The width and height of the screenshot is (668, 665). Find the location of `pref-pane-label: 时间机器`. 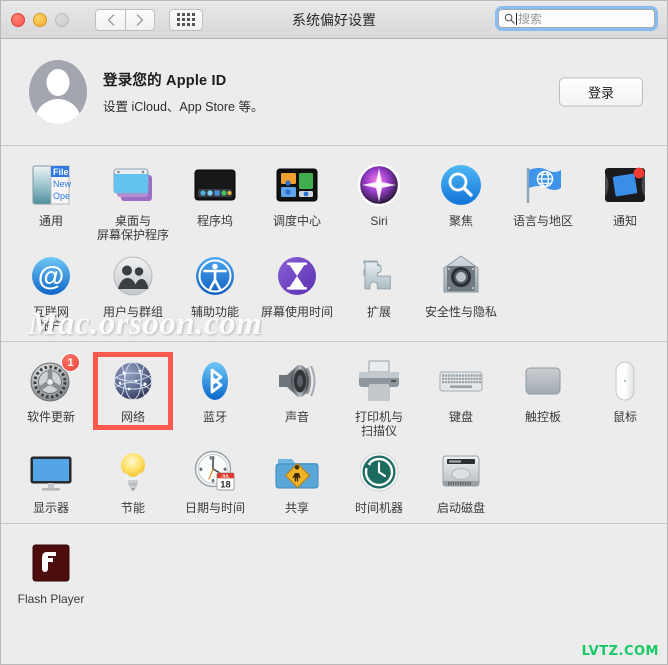

pref-pane-label: 时间机器 is located at coordinates (378, 508).